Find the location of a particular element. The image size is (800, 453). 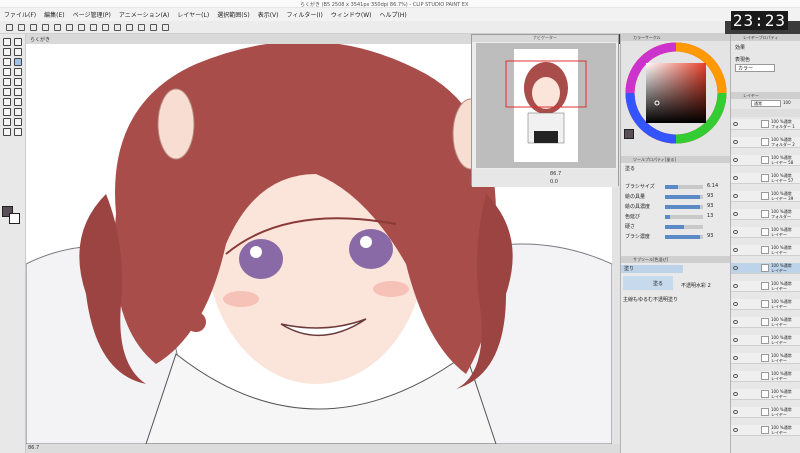

property-row-brush-density: ブラシ濃度 93 is located at coordinates (675, 237).